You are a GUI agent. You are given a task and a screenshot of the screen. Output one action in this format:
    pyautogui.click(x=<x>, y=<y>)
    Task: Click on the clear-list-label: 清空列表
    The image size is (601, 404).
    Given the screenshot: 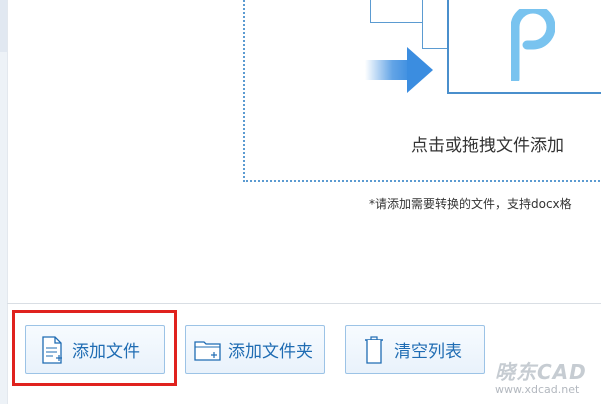 What is the action you would take?
    pyautogui.click(x=428, y=352)
    